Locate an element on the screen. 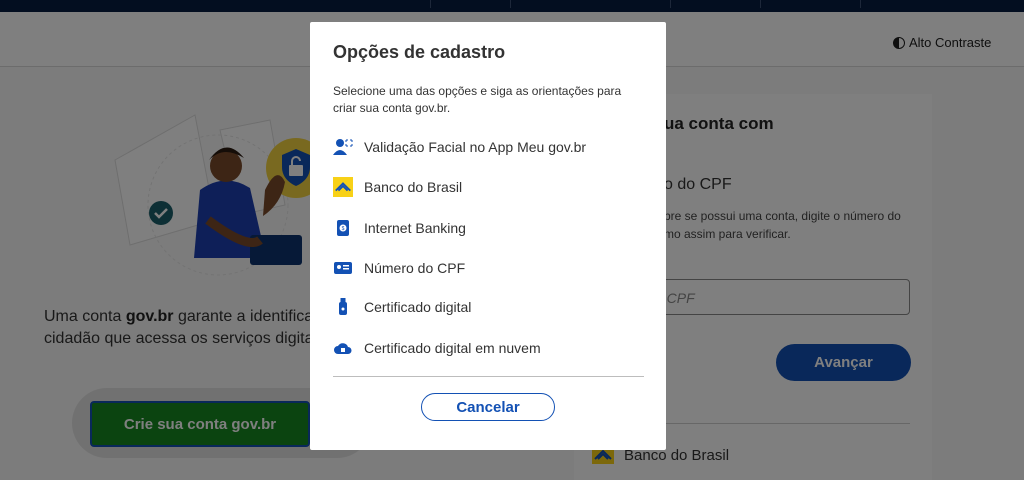  cancel-button: Cancelar is located at coordinates (488, 407).